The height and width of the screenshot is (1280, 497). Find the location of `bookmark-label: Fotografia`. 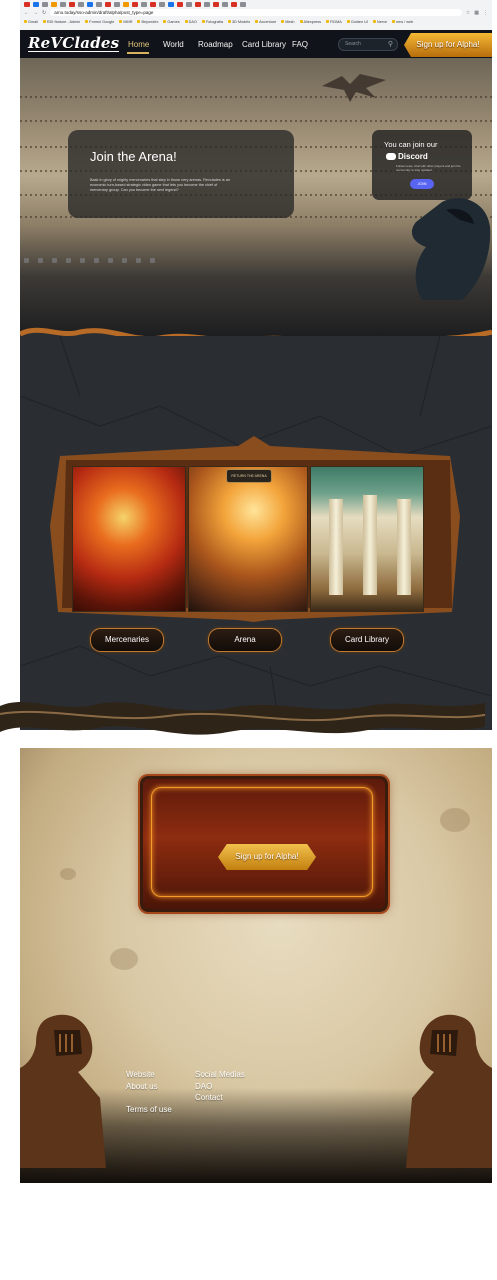

bookmark-label: Fotografia is located at coordinates (214, 21).